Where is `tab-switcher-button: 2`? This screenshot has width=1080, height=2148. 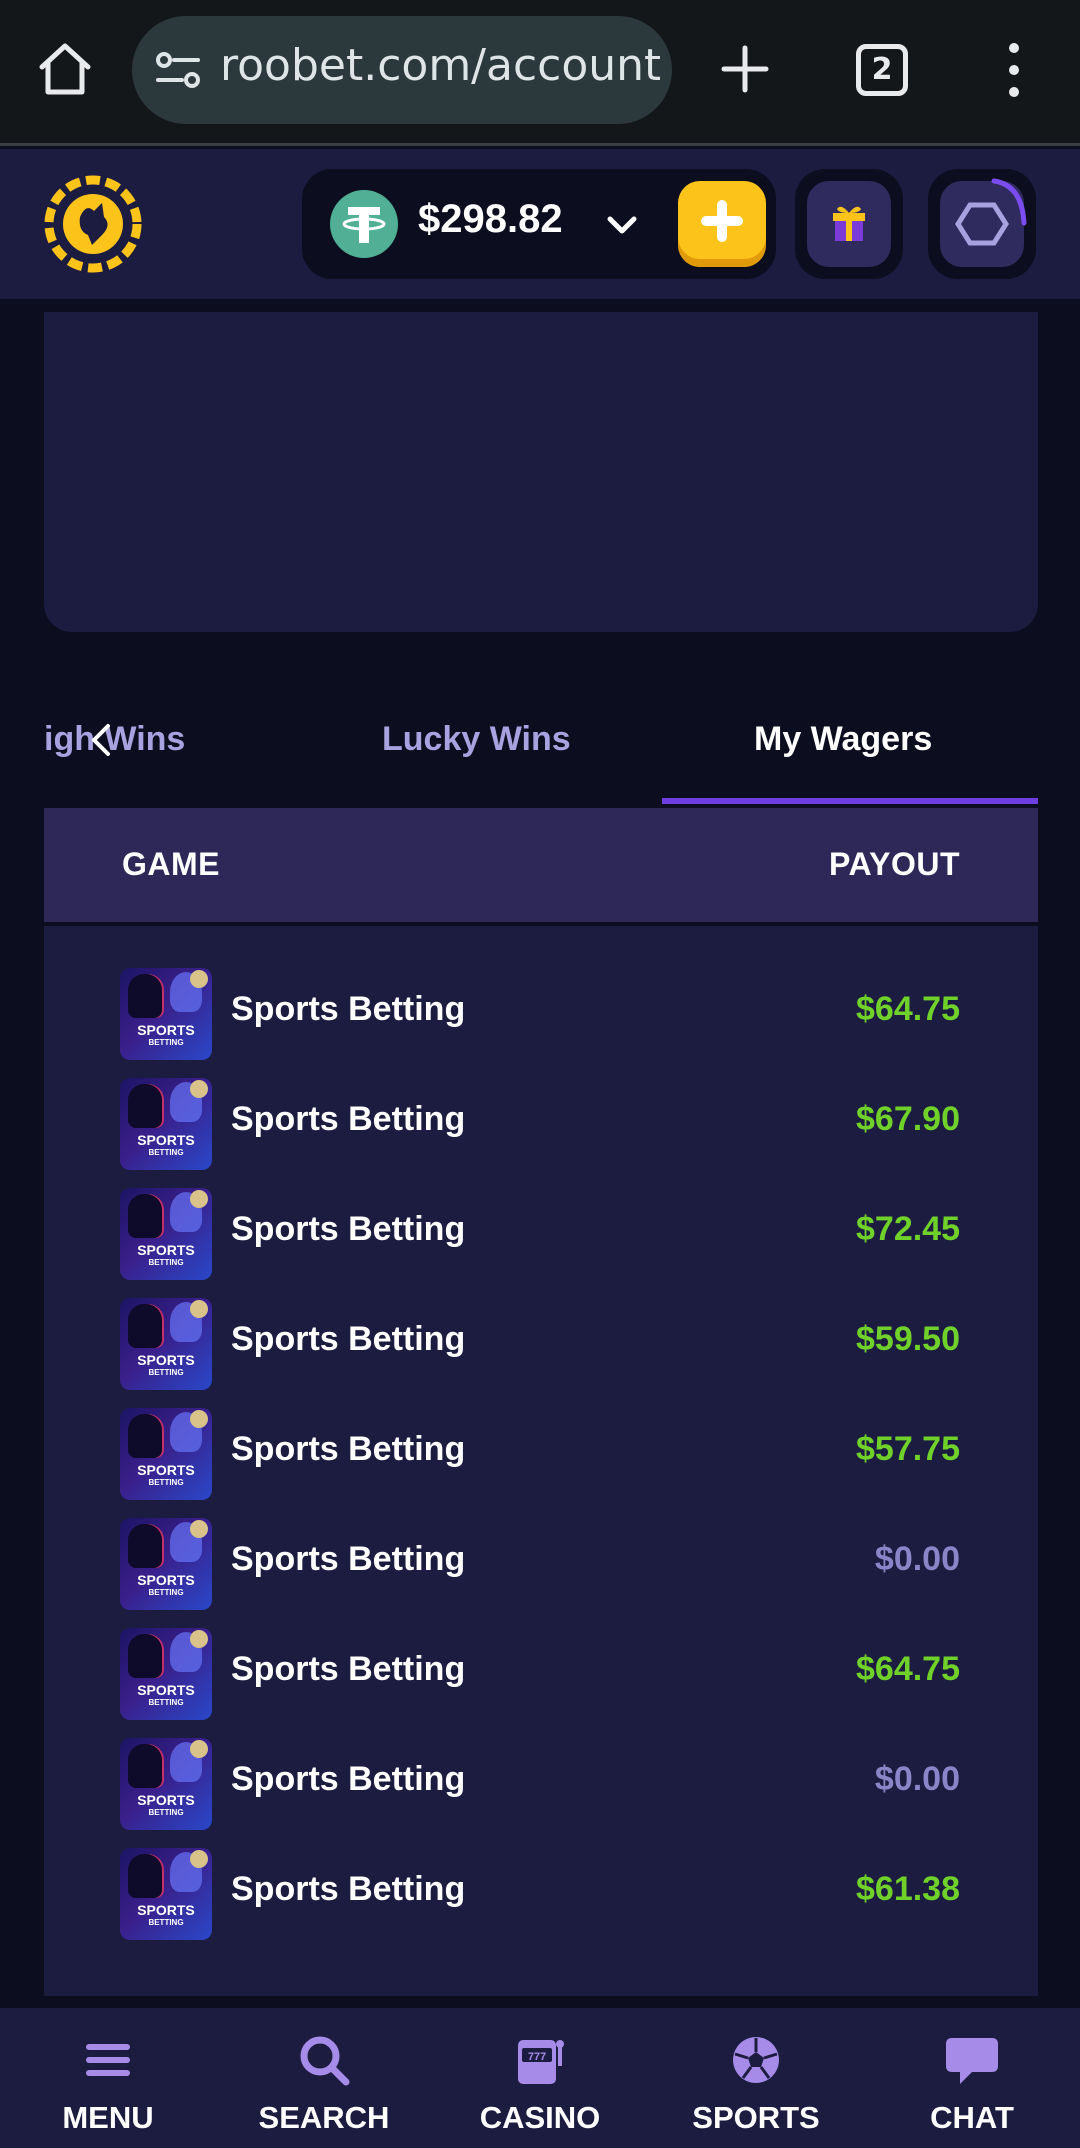
tab-switcher-button: 2 is located at coordinates (882, 70).